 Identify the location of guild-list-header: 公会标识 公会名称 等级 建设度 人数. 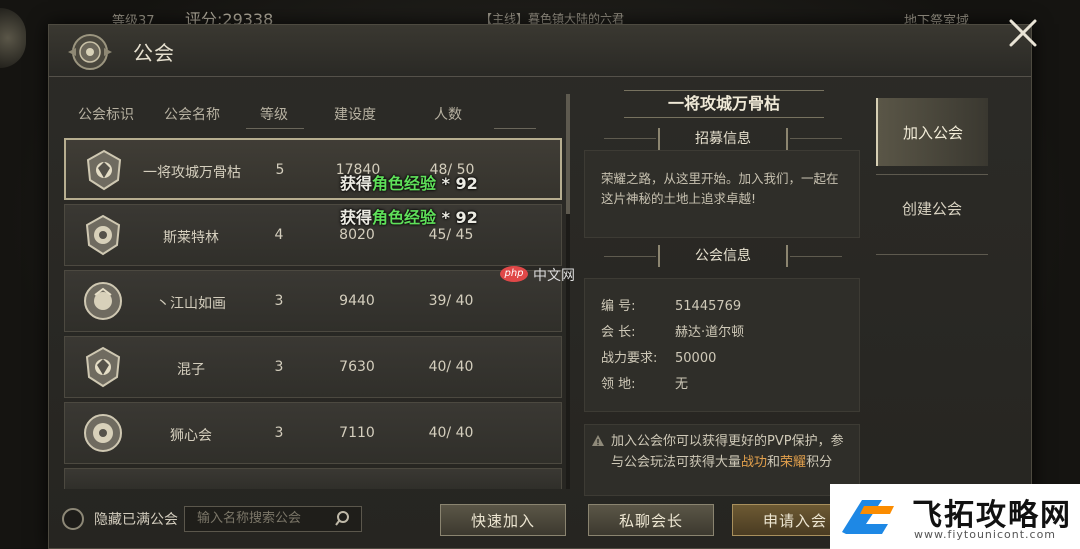
(315, 113).